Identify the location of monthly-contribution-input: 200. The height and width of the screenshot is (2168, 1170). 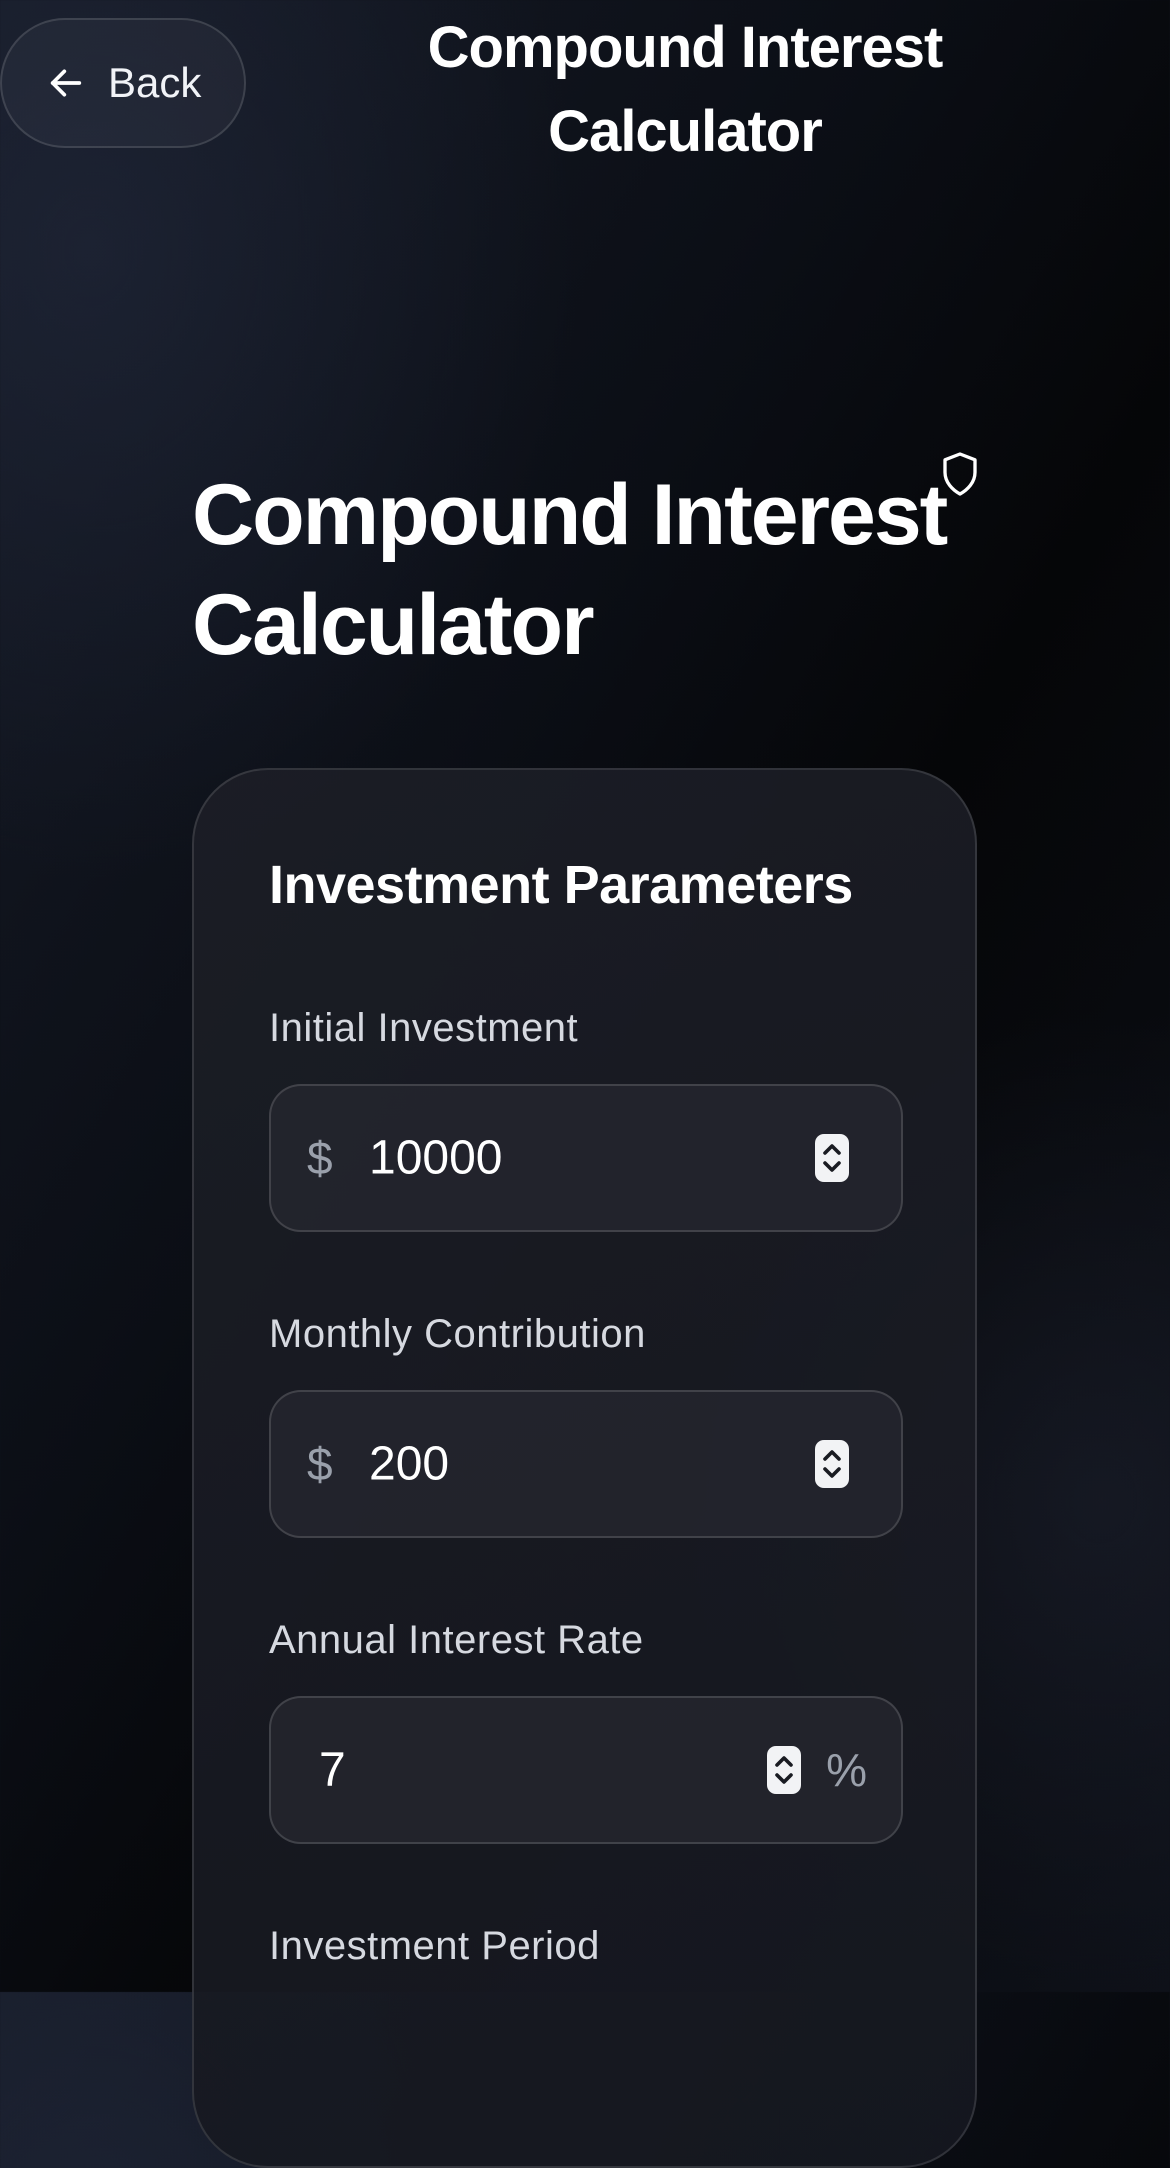
(409, 1464).